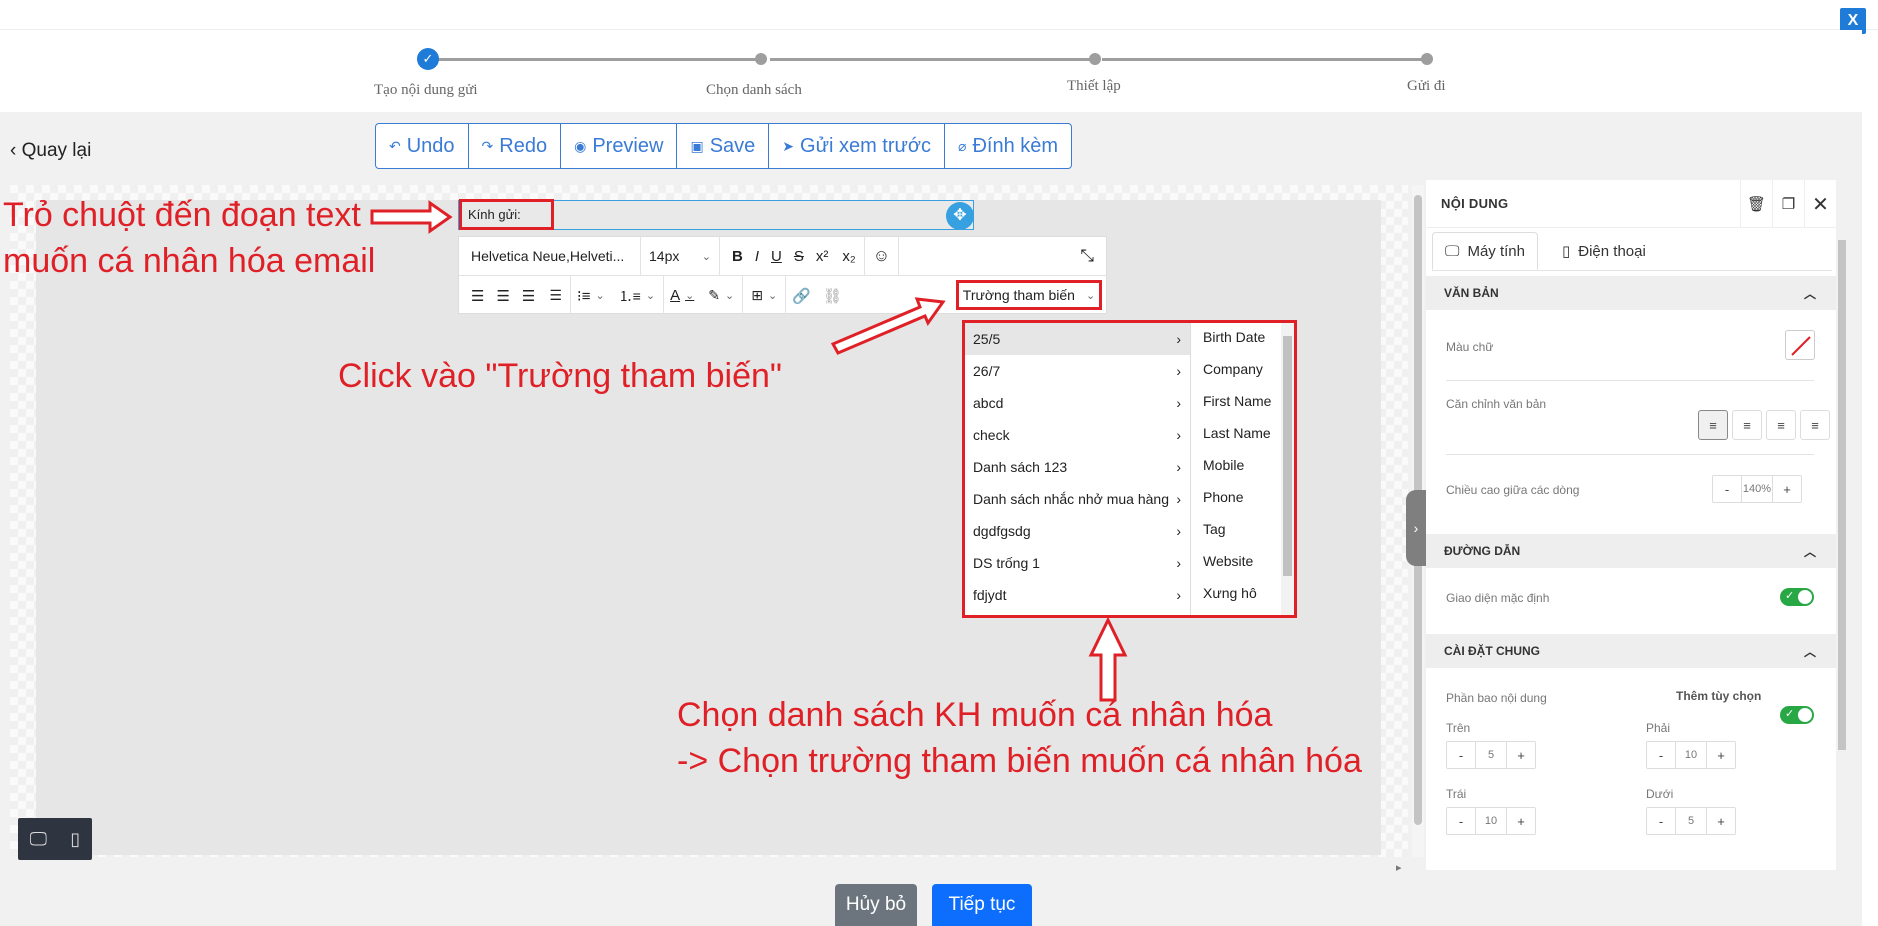 This screenshot has width=1878, height=926. What do you see at coordinates (822, 256) in the screenshot?
I see `superscript-icon: x²` at bounding box center [822, 256].